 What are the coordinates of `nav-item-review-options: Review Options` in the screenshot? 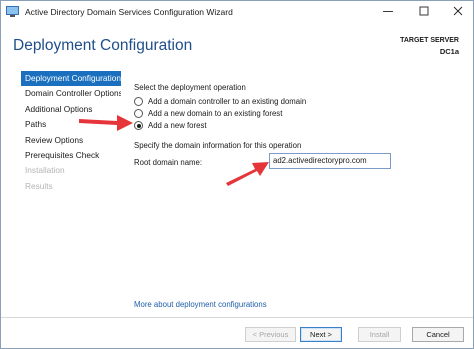 It's located at (71, 140).